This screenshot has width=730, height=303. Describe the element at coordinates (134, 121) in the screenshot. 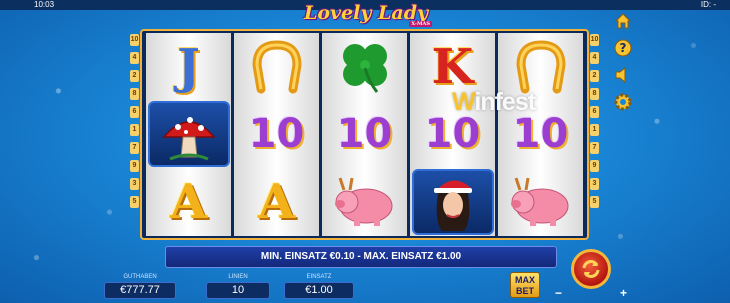

I see `payline-numbers-left: 10 4 2 8 6 1 7 9 3 5` at that location.